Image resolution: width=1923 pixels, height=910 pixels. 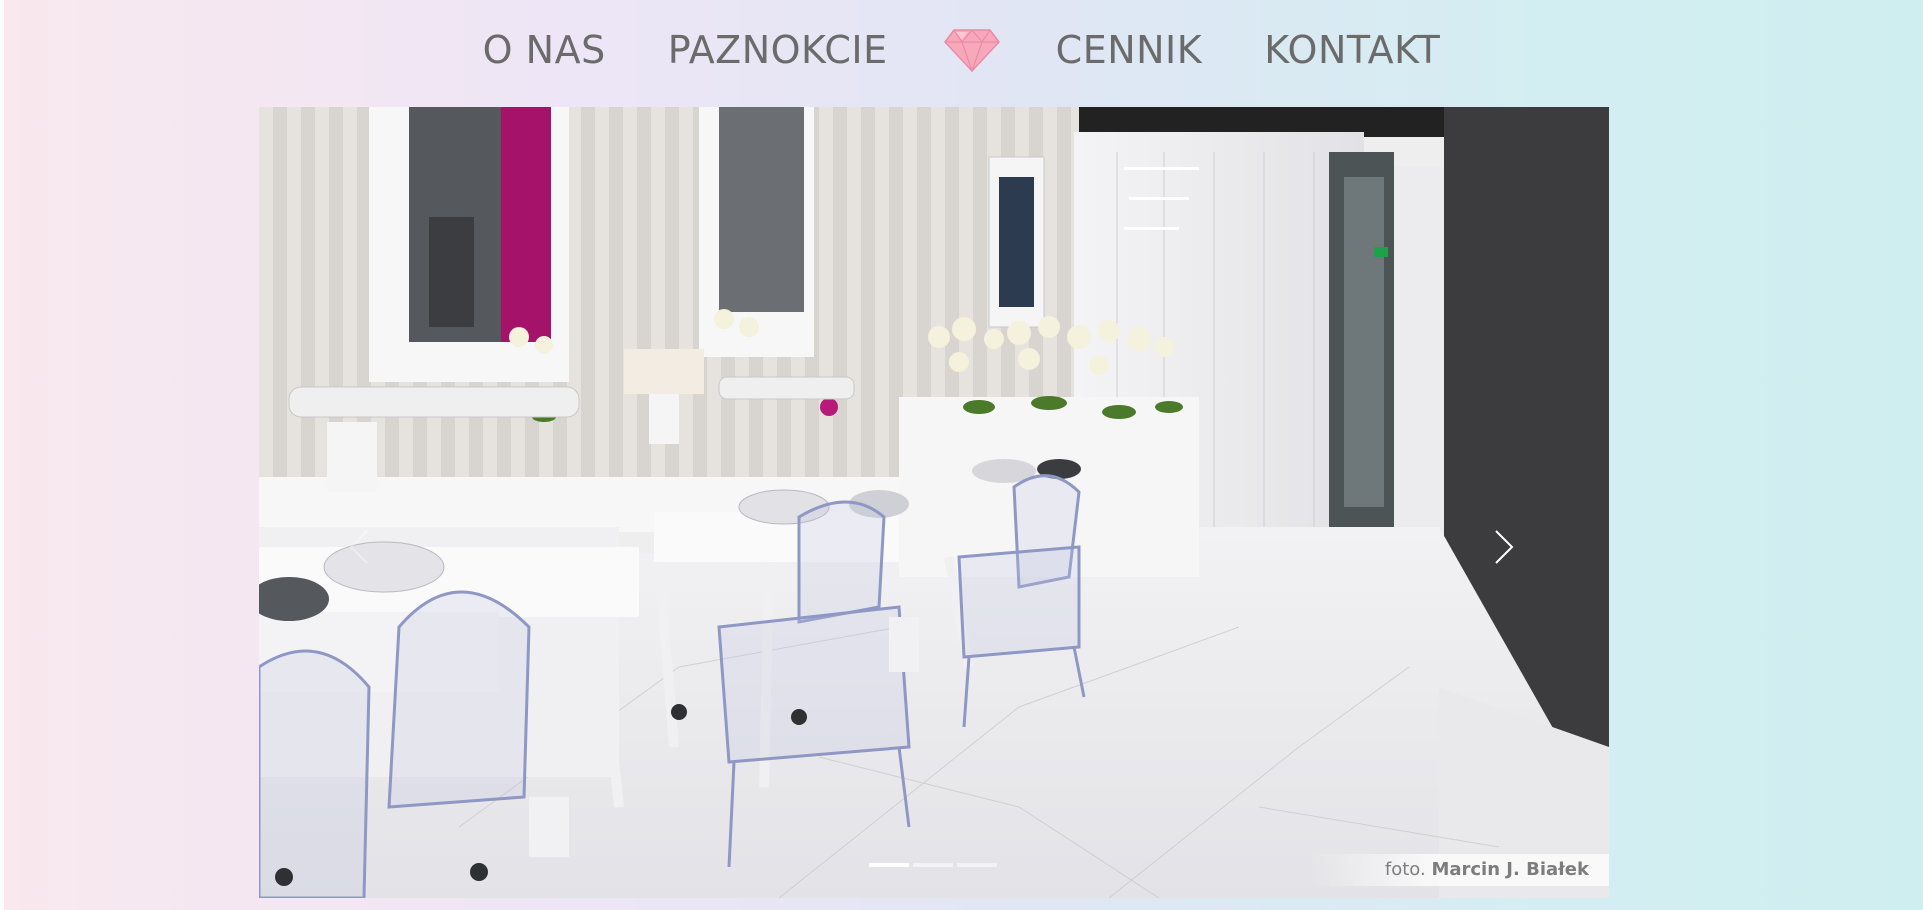 I want to click on nav-item-kontakt: KONTAKT, so click(x=1352, y=50).